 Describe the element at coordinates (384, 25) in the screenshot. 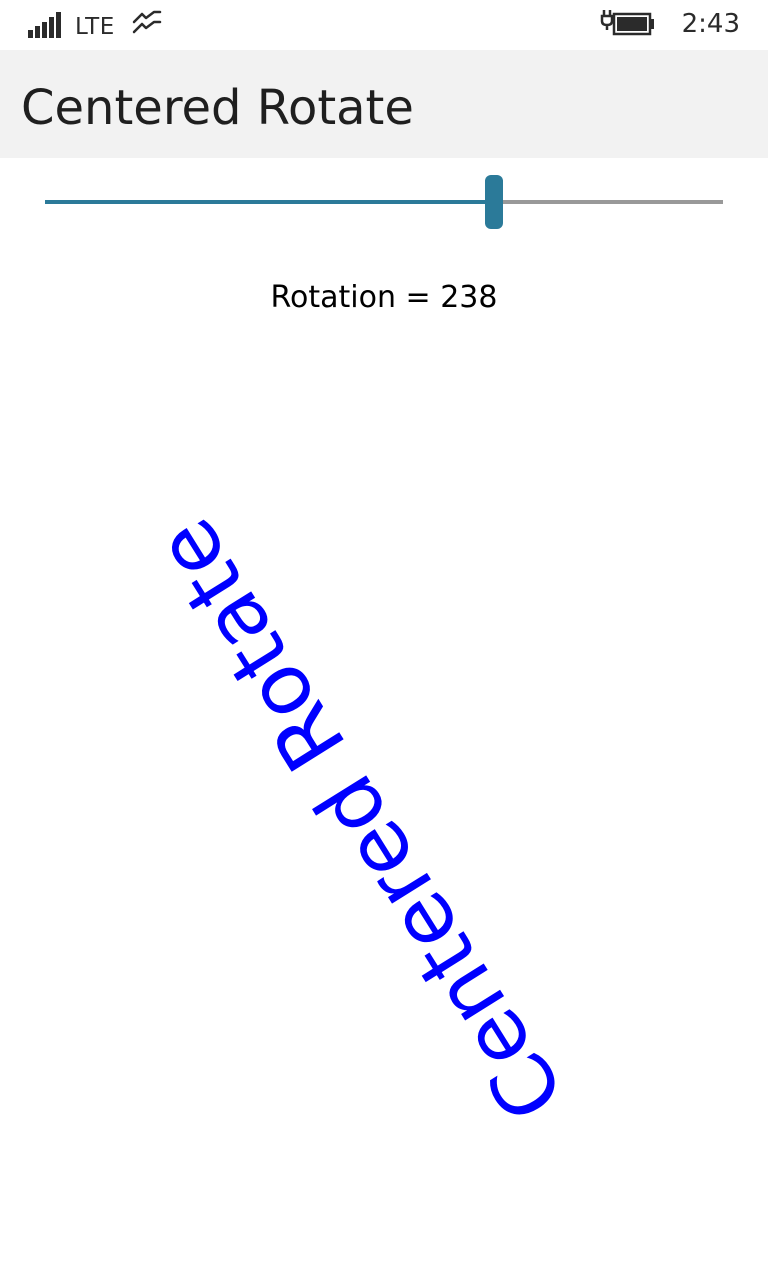

I see `status-bar: LTE 2:43` at that location.